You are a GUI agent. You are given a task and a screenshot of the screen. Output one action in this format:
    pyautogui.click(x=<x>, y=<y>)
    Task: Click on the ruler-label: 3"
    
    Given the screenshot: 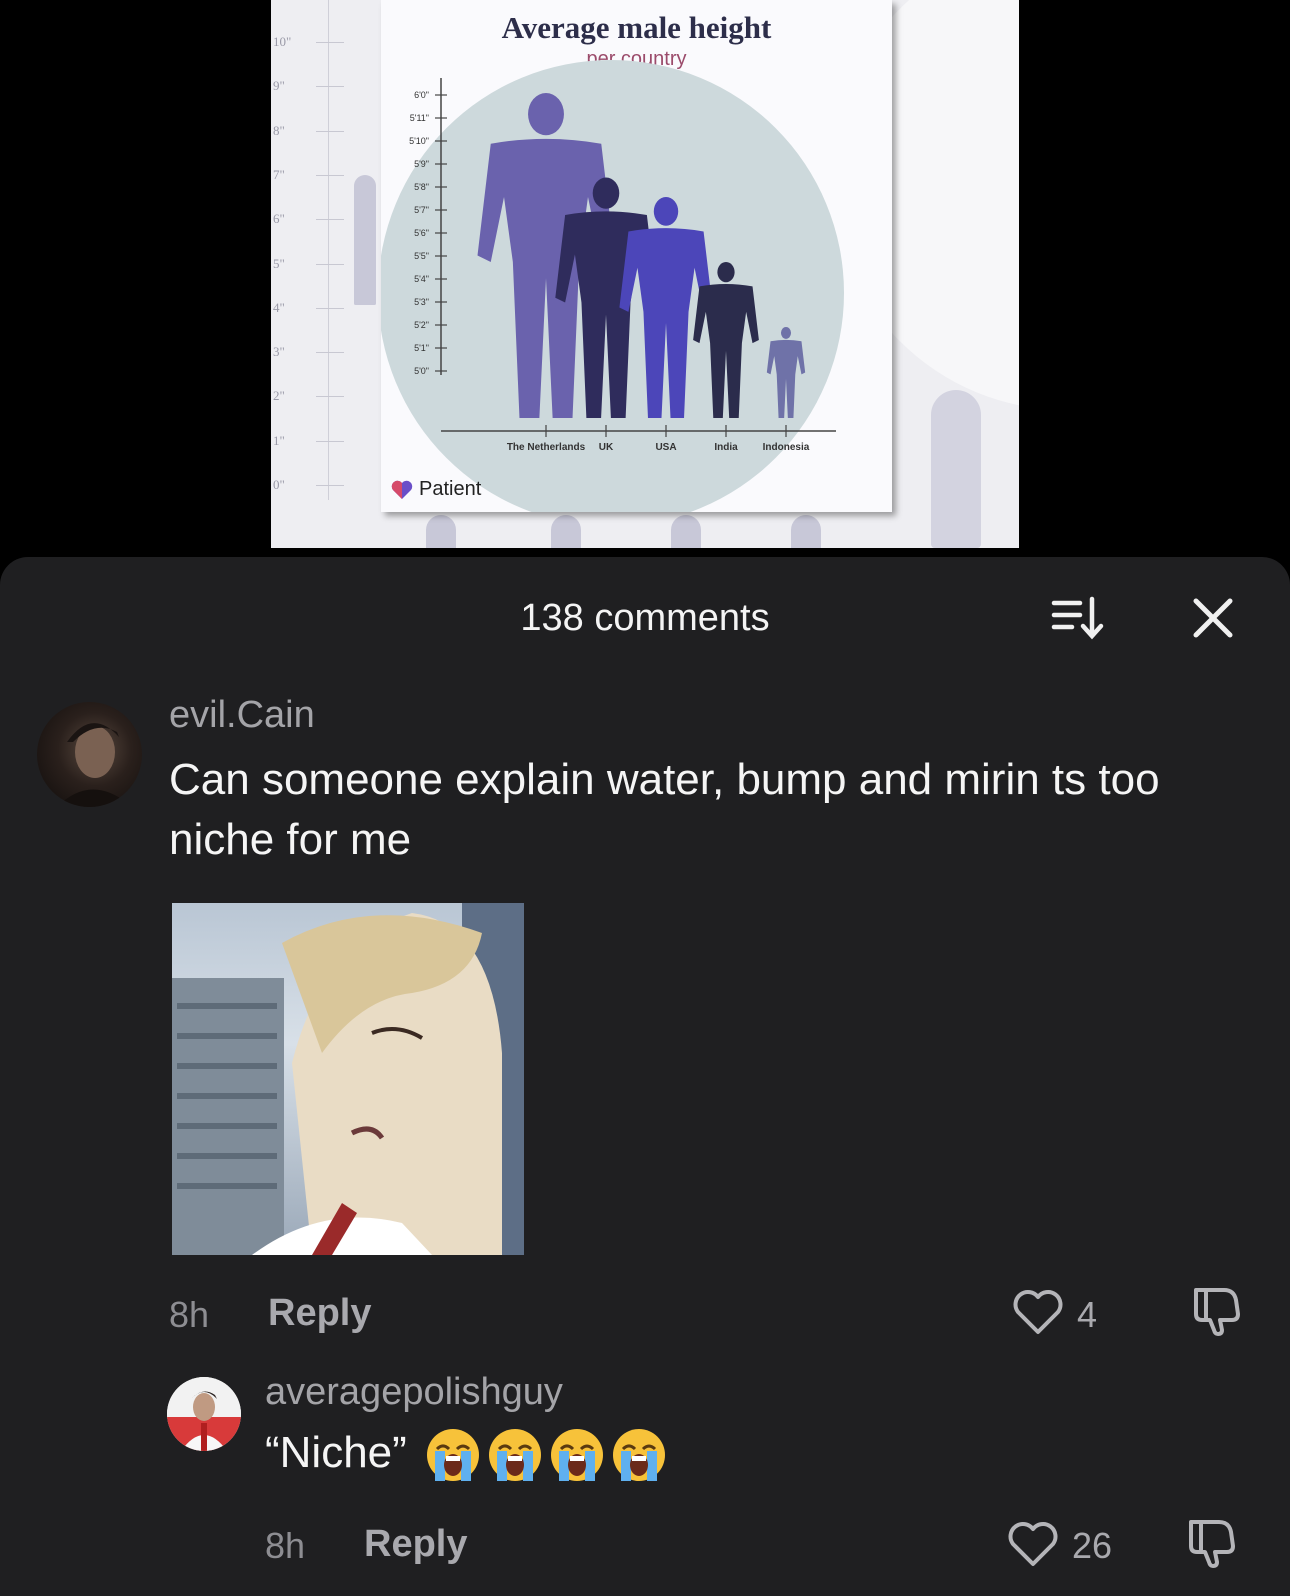 What is the action you would take?
    pyautogui.click(x=279, y=352)
    